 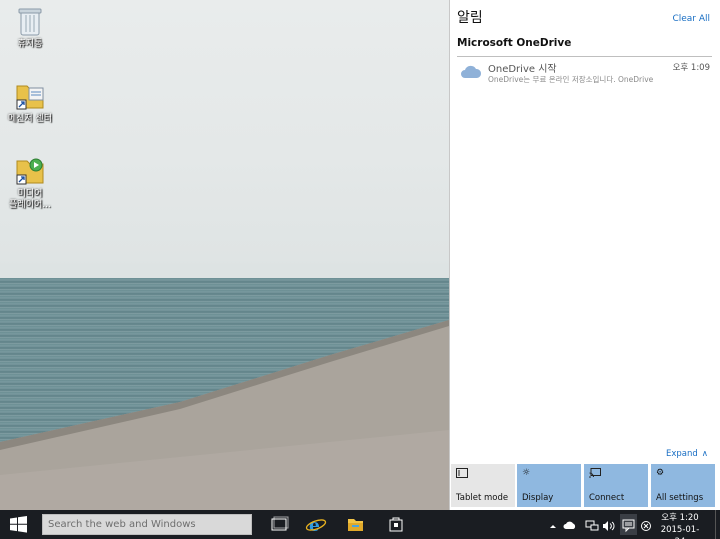 I want to click on expand-quick-actions-link: Expand ∧, so click(x=687, y=454).